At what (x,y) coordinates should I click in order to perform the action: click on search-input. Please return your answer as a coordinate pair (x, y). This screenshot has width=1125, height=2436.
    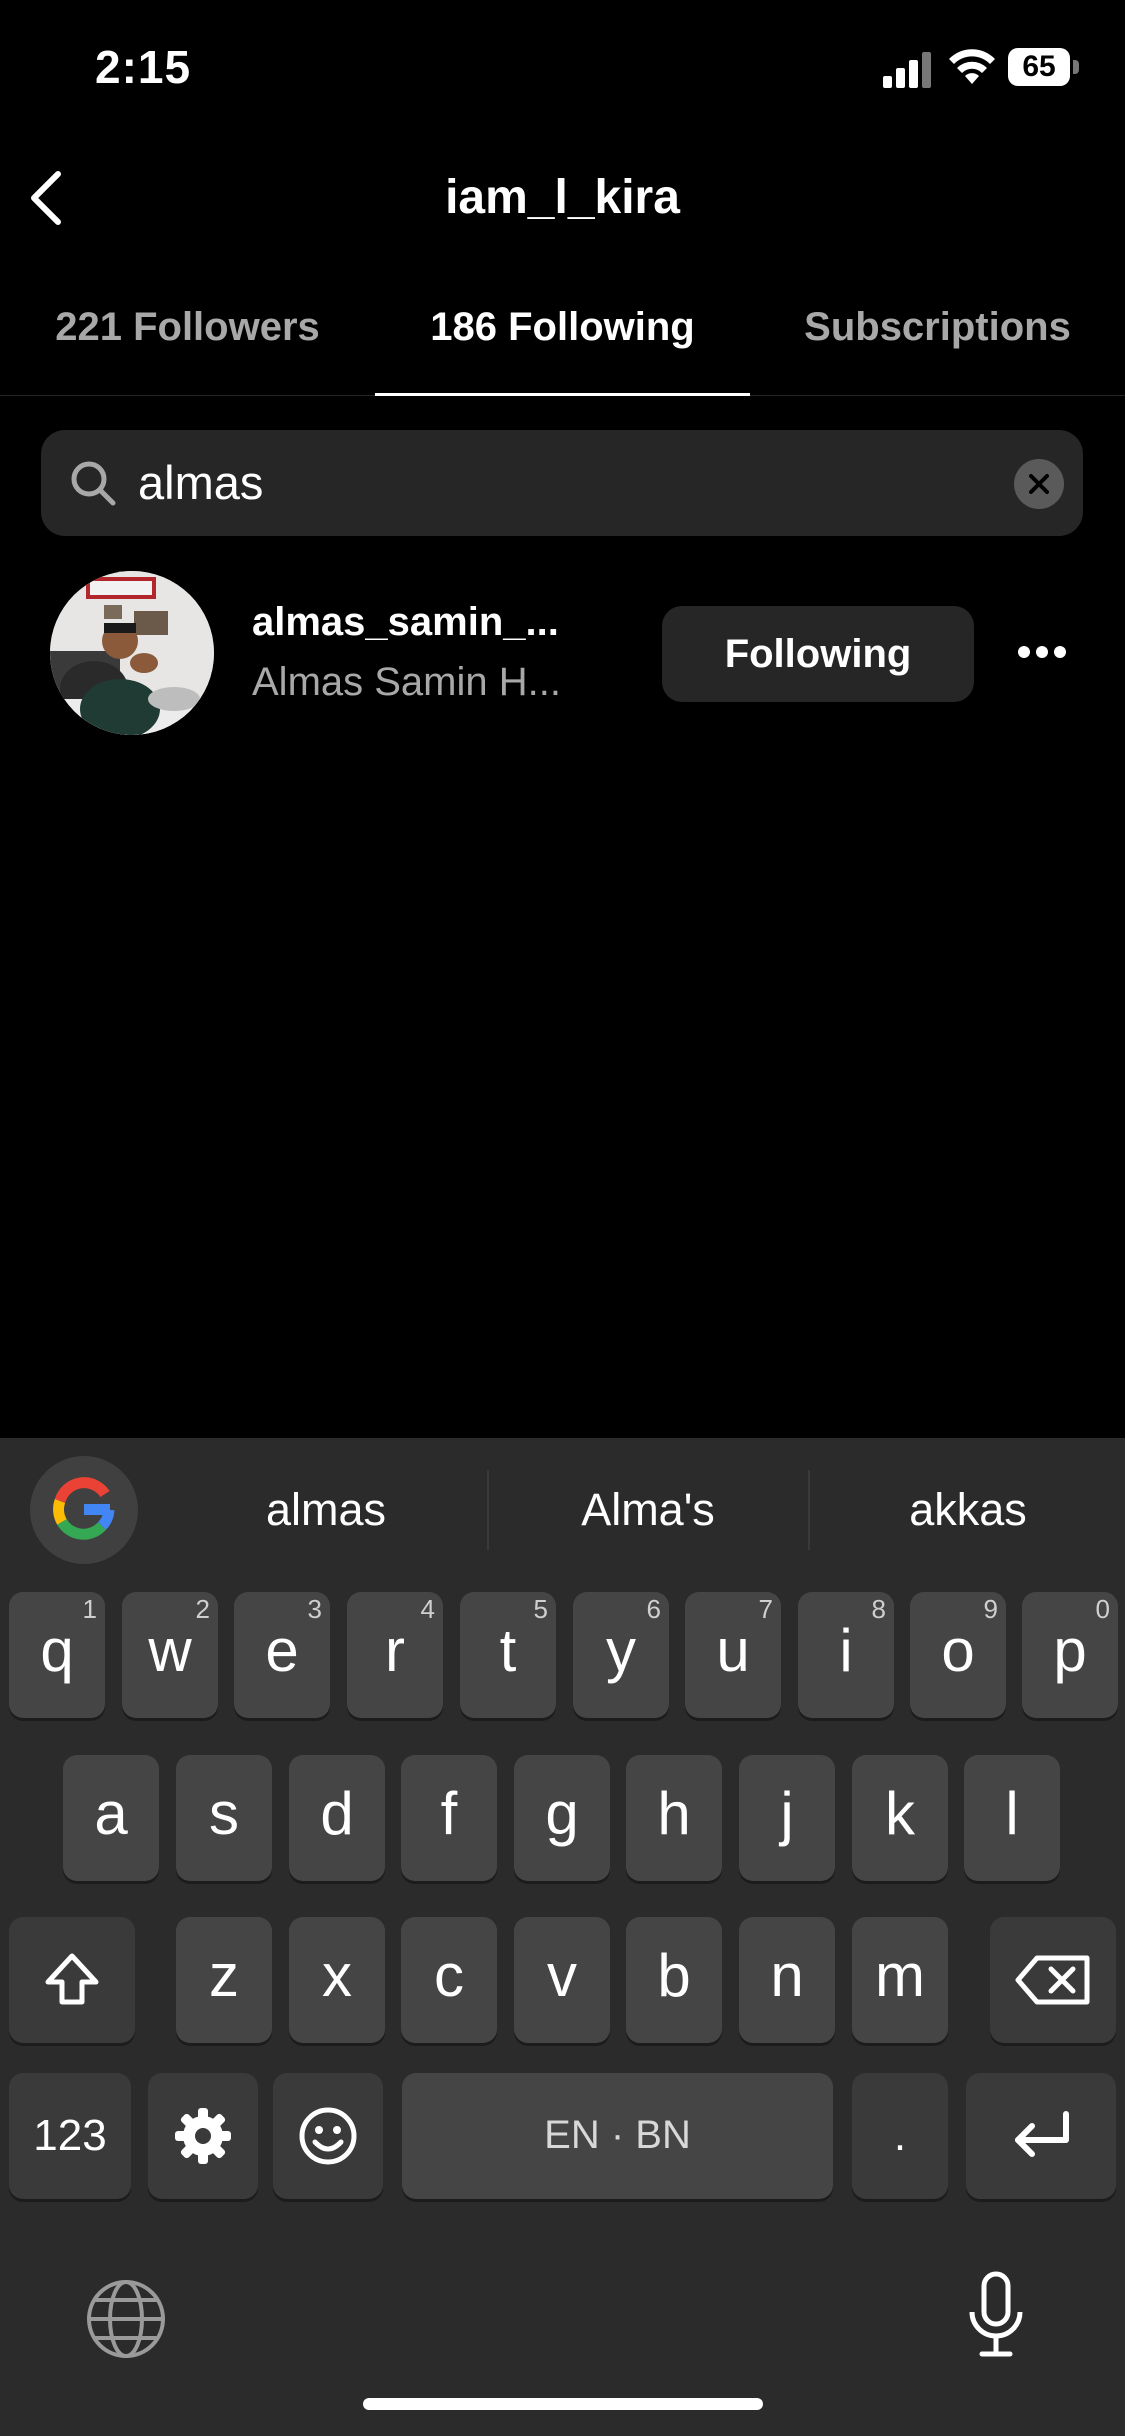
    Looking at the image, I should click on (563, 482).